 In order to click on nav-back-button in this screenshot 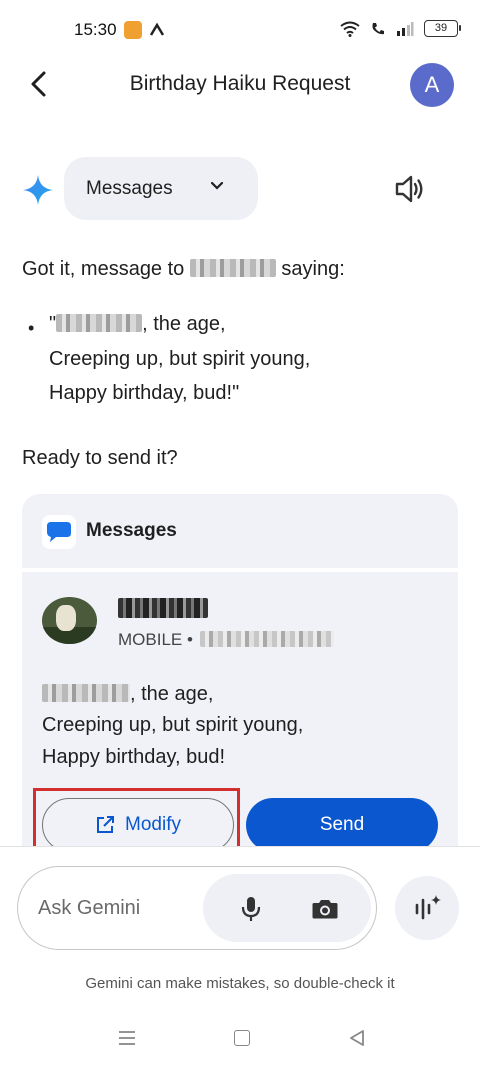, I will do `click(357, 1038)`.